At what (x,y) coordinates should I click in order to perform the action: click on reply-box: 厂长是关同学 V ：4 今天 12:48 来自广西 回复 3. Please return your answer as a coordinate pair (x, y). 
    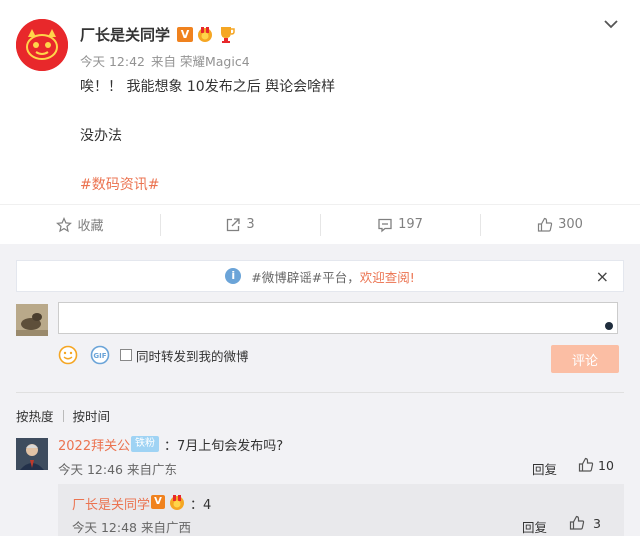
    Looking at the image, I should click on (341, 510).